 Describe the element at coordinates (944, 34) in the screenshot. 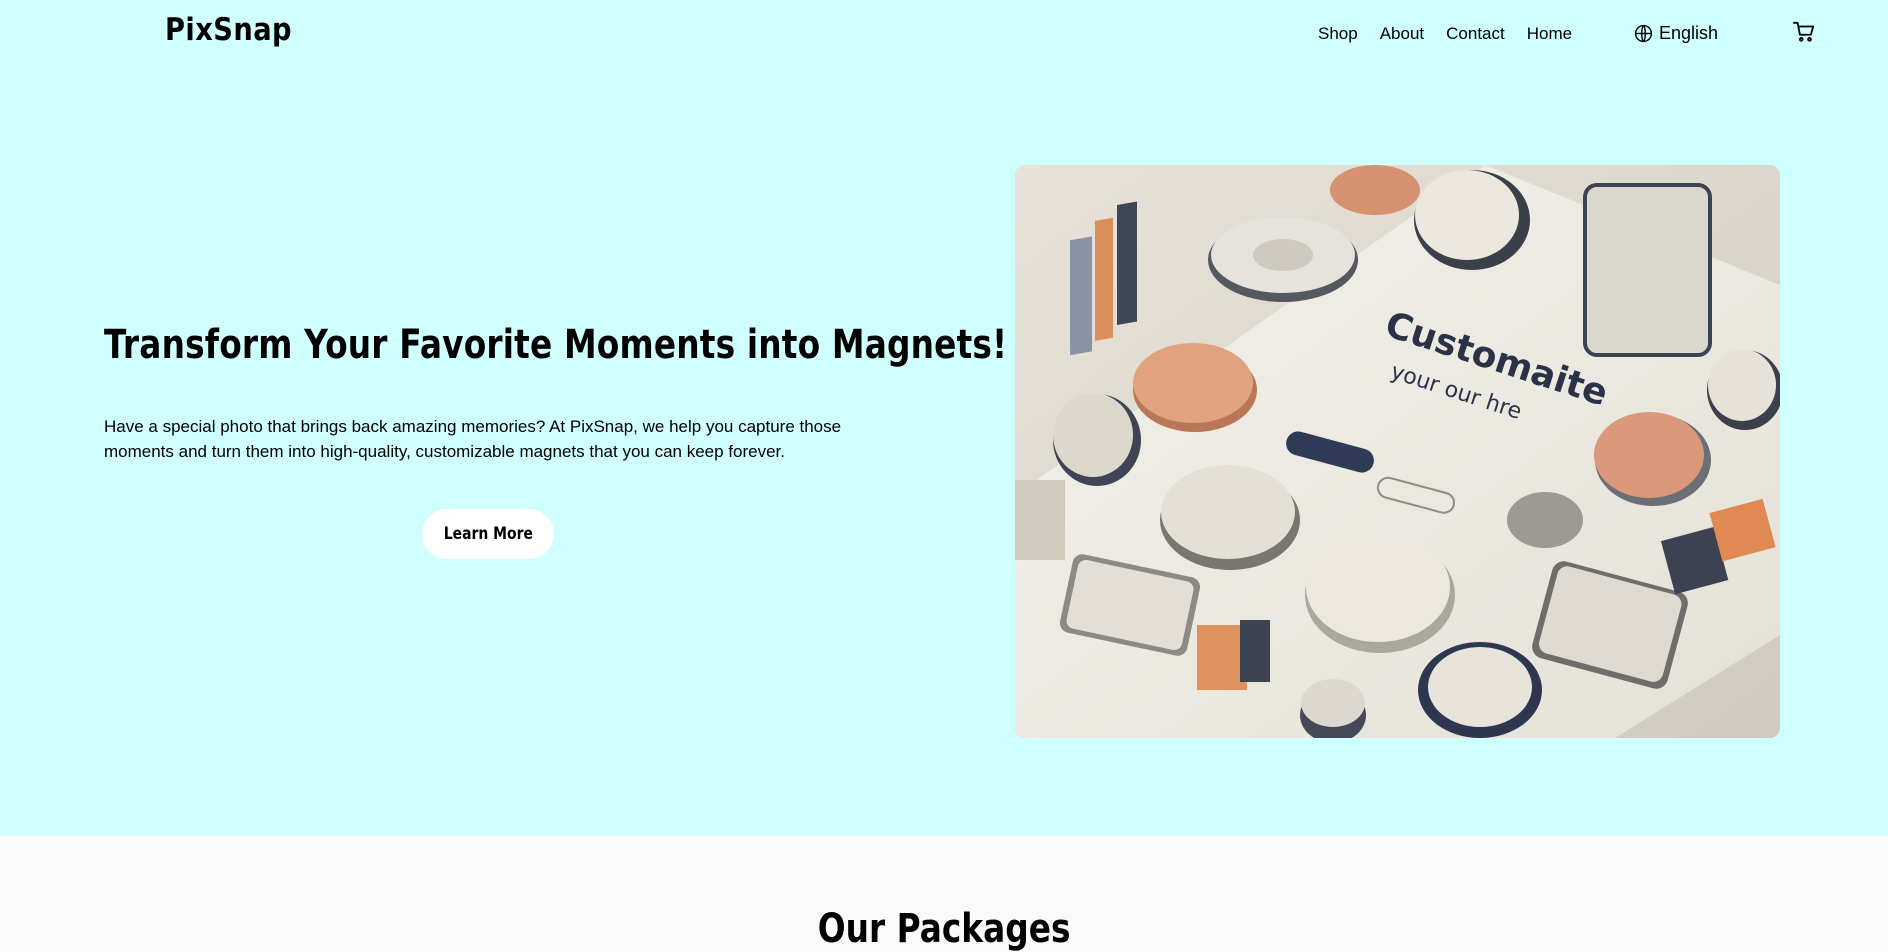

I see `site-header: PixSnap Shop About Contact Home English` at that location.